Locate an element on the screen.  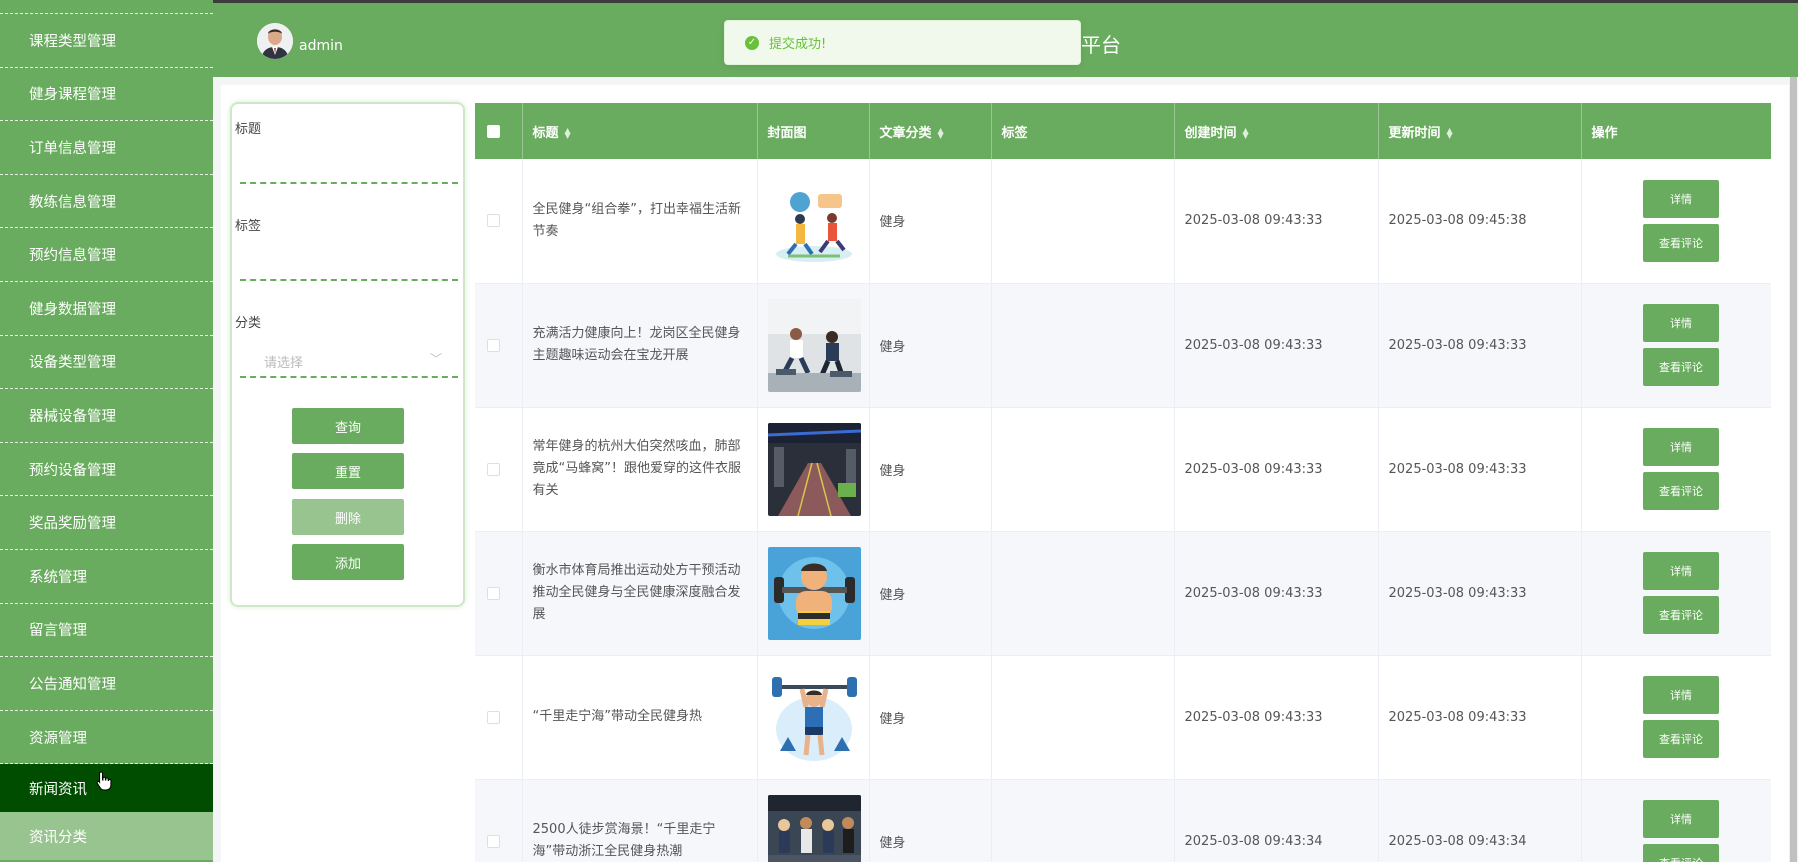
sidebar-item-device-booking: 预约设备管理 is located at coordinates (106, 470).